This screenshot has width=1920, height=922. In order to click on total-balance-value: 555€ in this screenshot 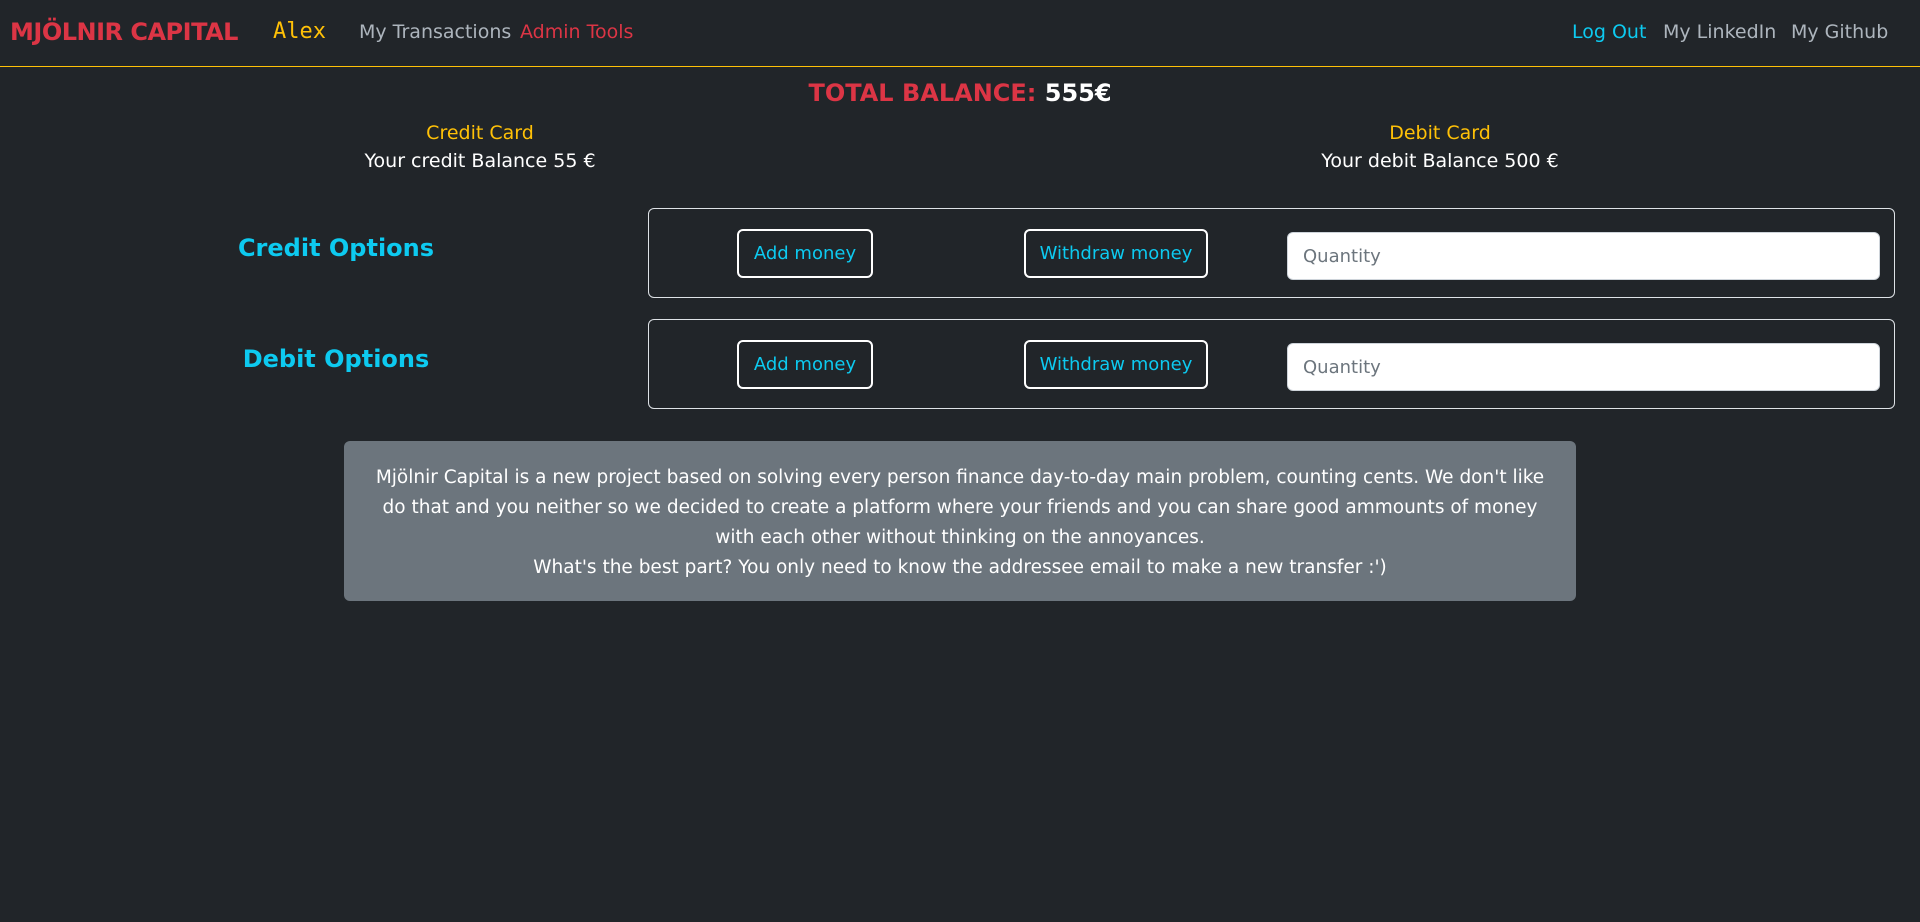, I will do `click(1078, 93)`.